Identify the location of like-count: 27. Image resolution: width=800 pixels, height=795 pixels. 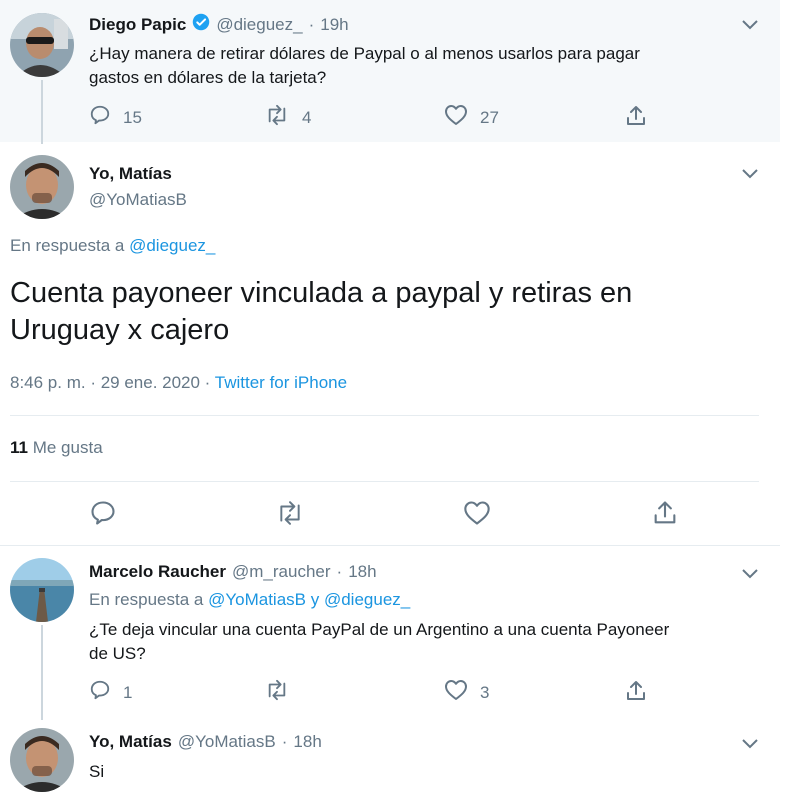
(489, 117).